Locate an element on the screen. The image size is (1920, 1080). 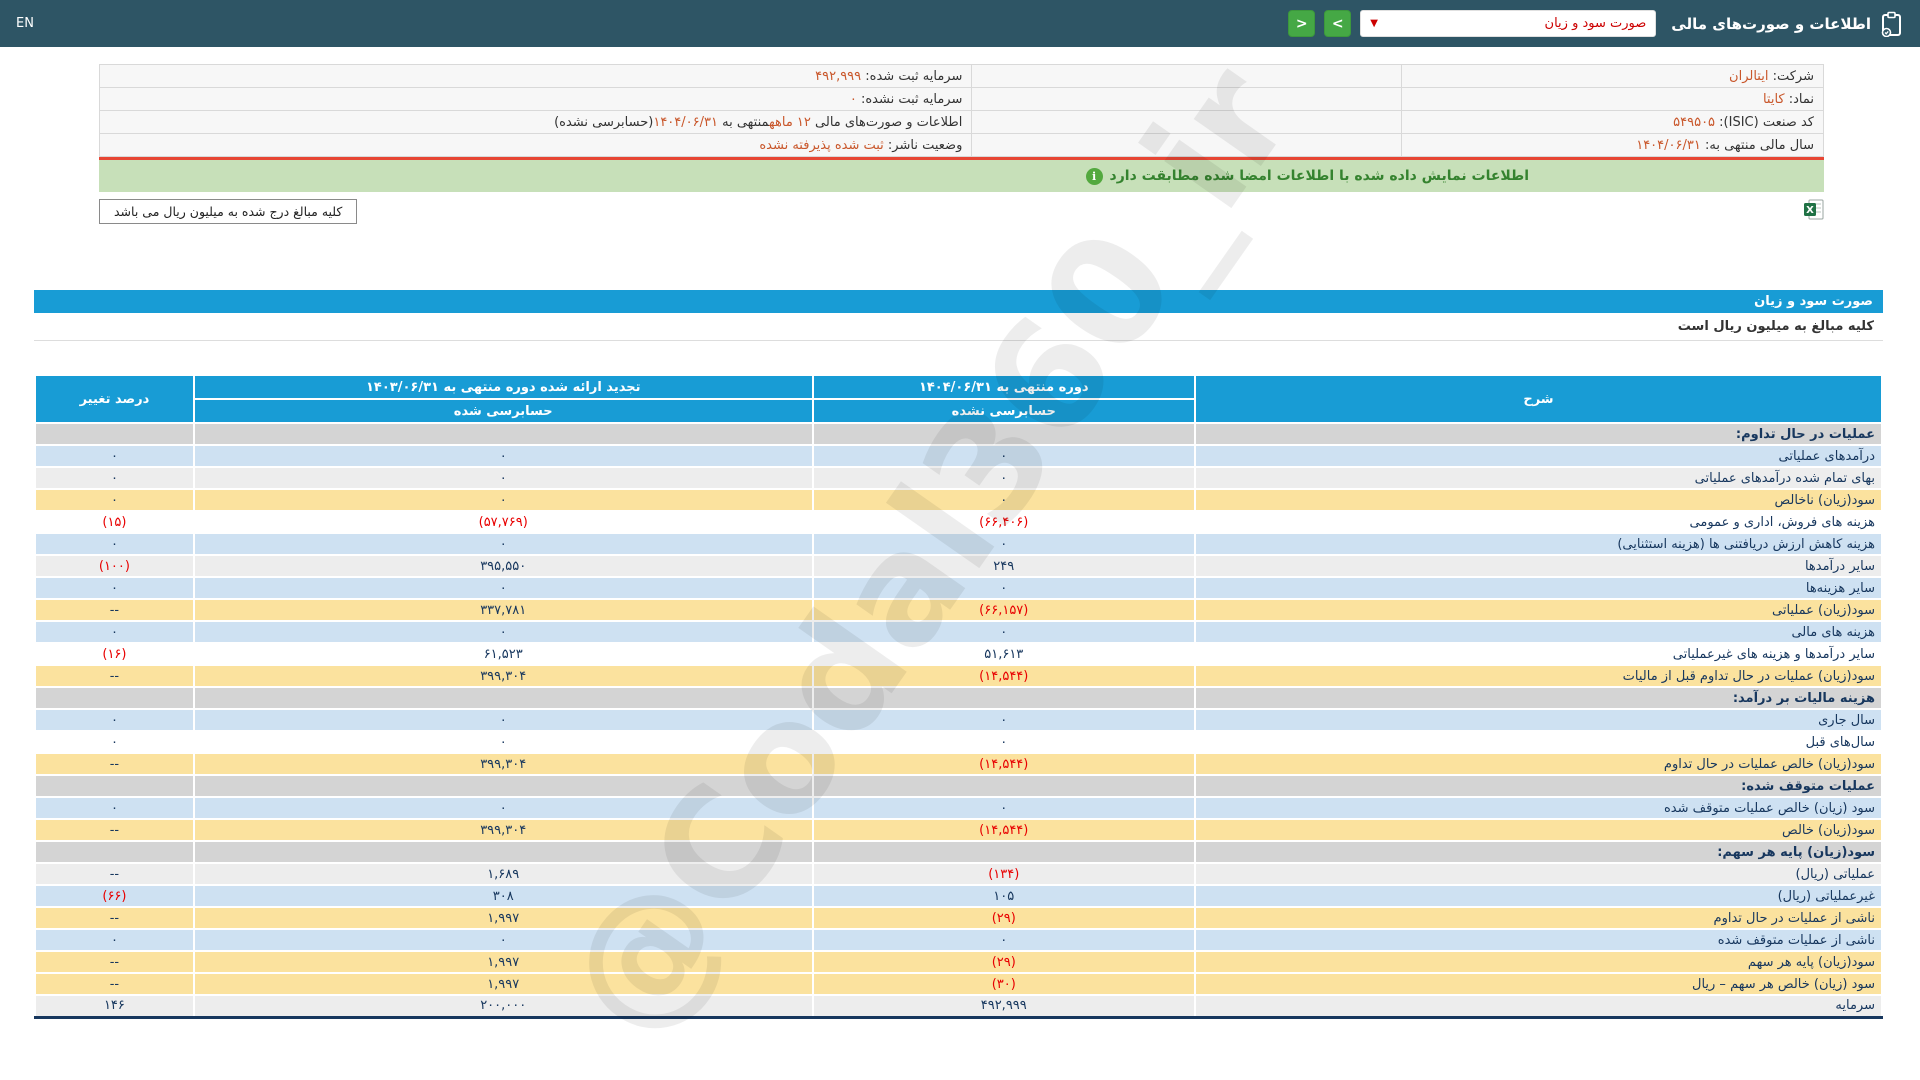
cell-restated-period: ۲۰۰,۰۰۰ is located at coordinates (503, 1006).